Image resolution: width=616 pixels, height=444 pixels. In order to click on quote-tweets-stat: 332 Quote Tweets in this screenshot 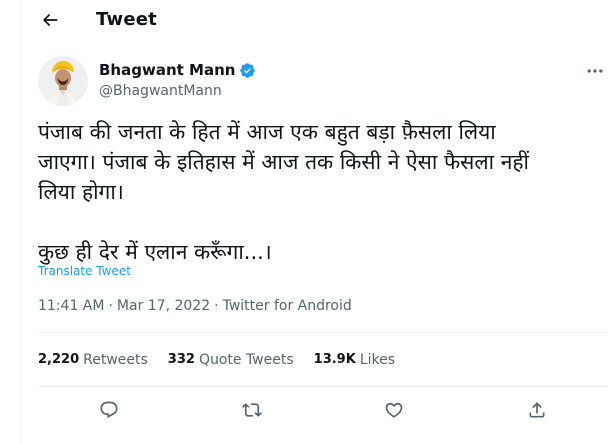, I will do `click(231, 359)`.